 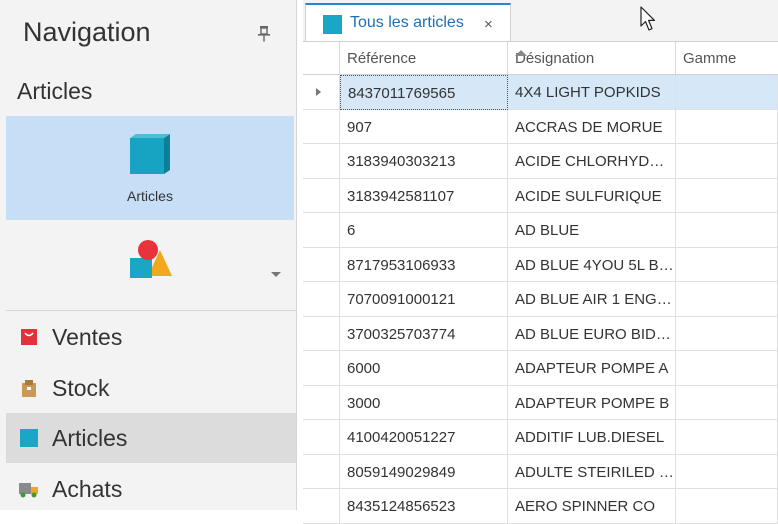 I want to click on column-header-gamme: Gamme, so click(x=727, y=58).